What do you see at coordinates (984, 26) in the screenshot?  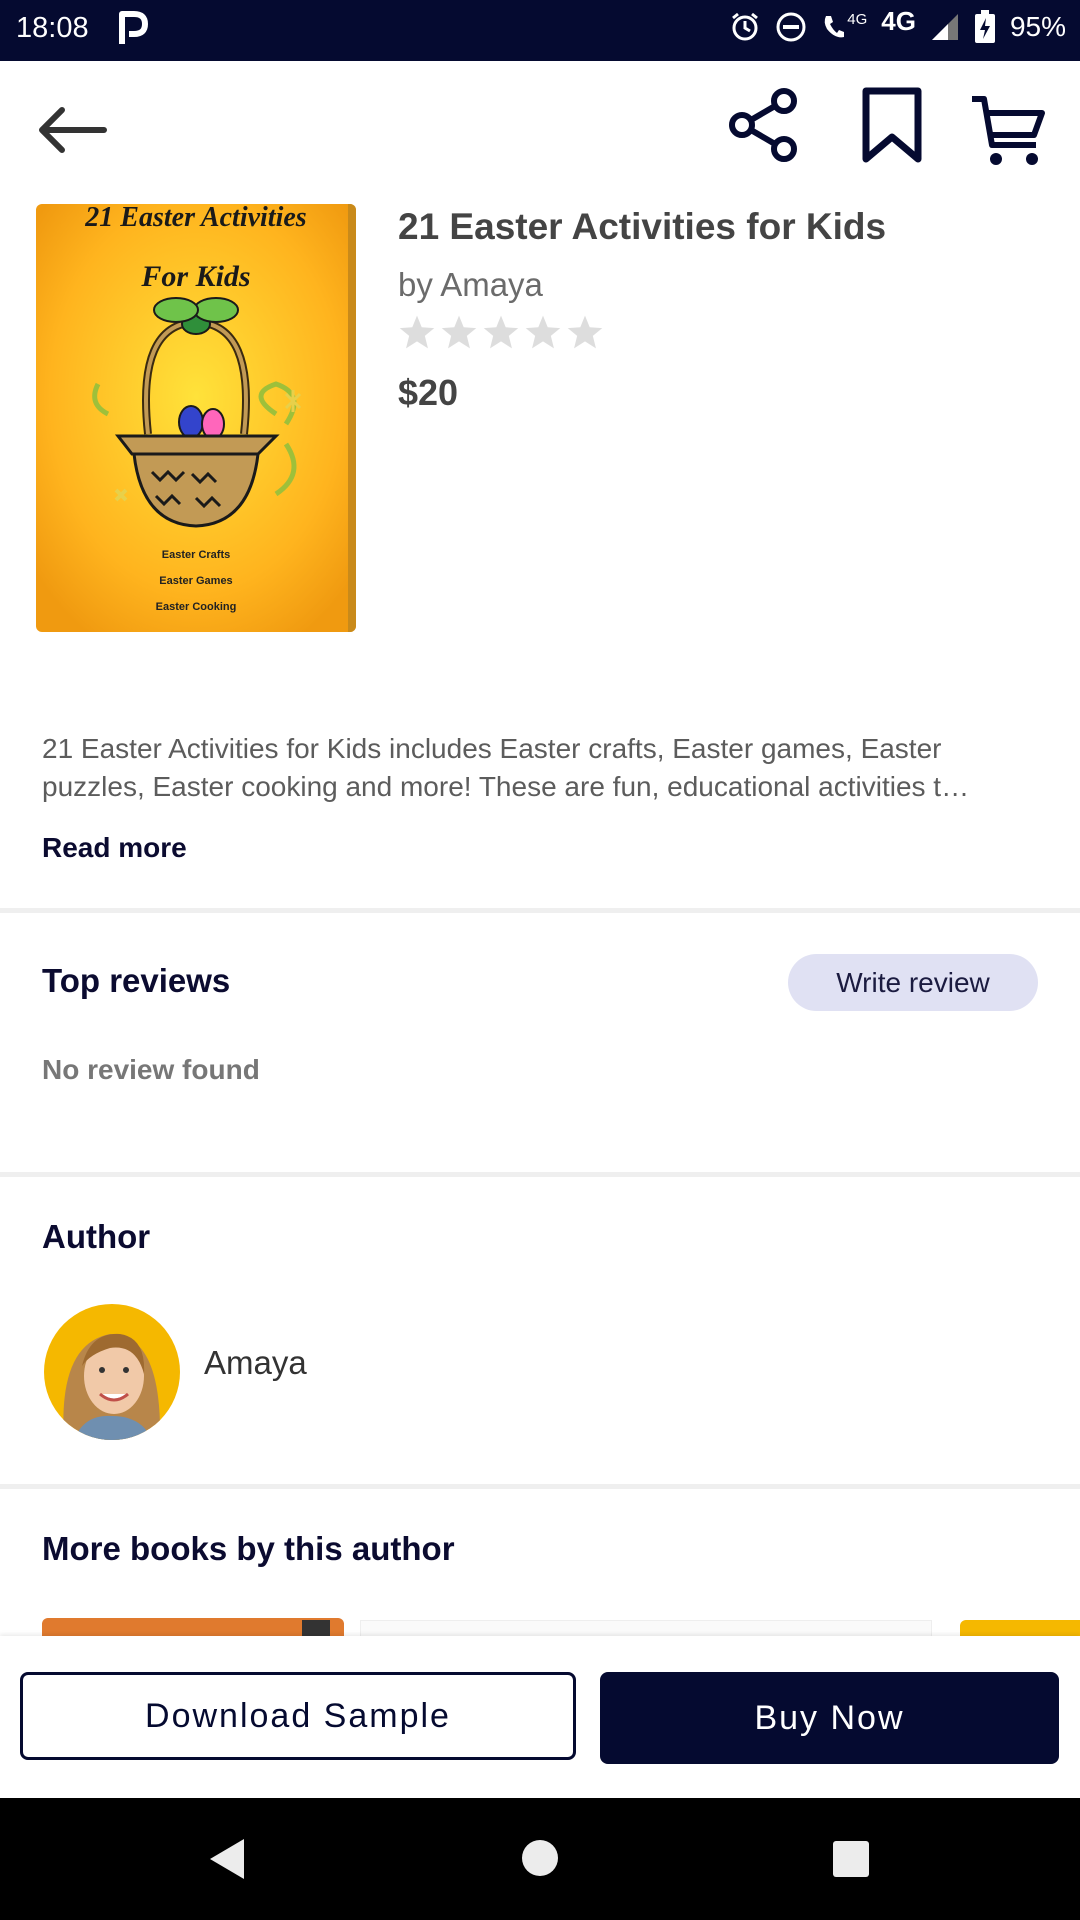 I see `battery-charging-icon` at bounding box center [984, 26].